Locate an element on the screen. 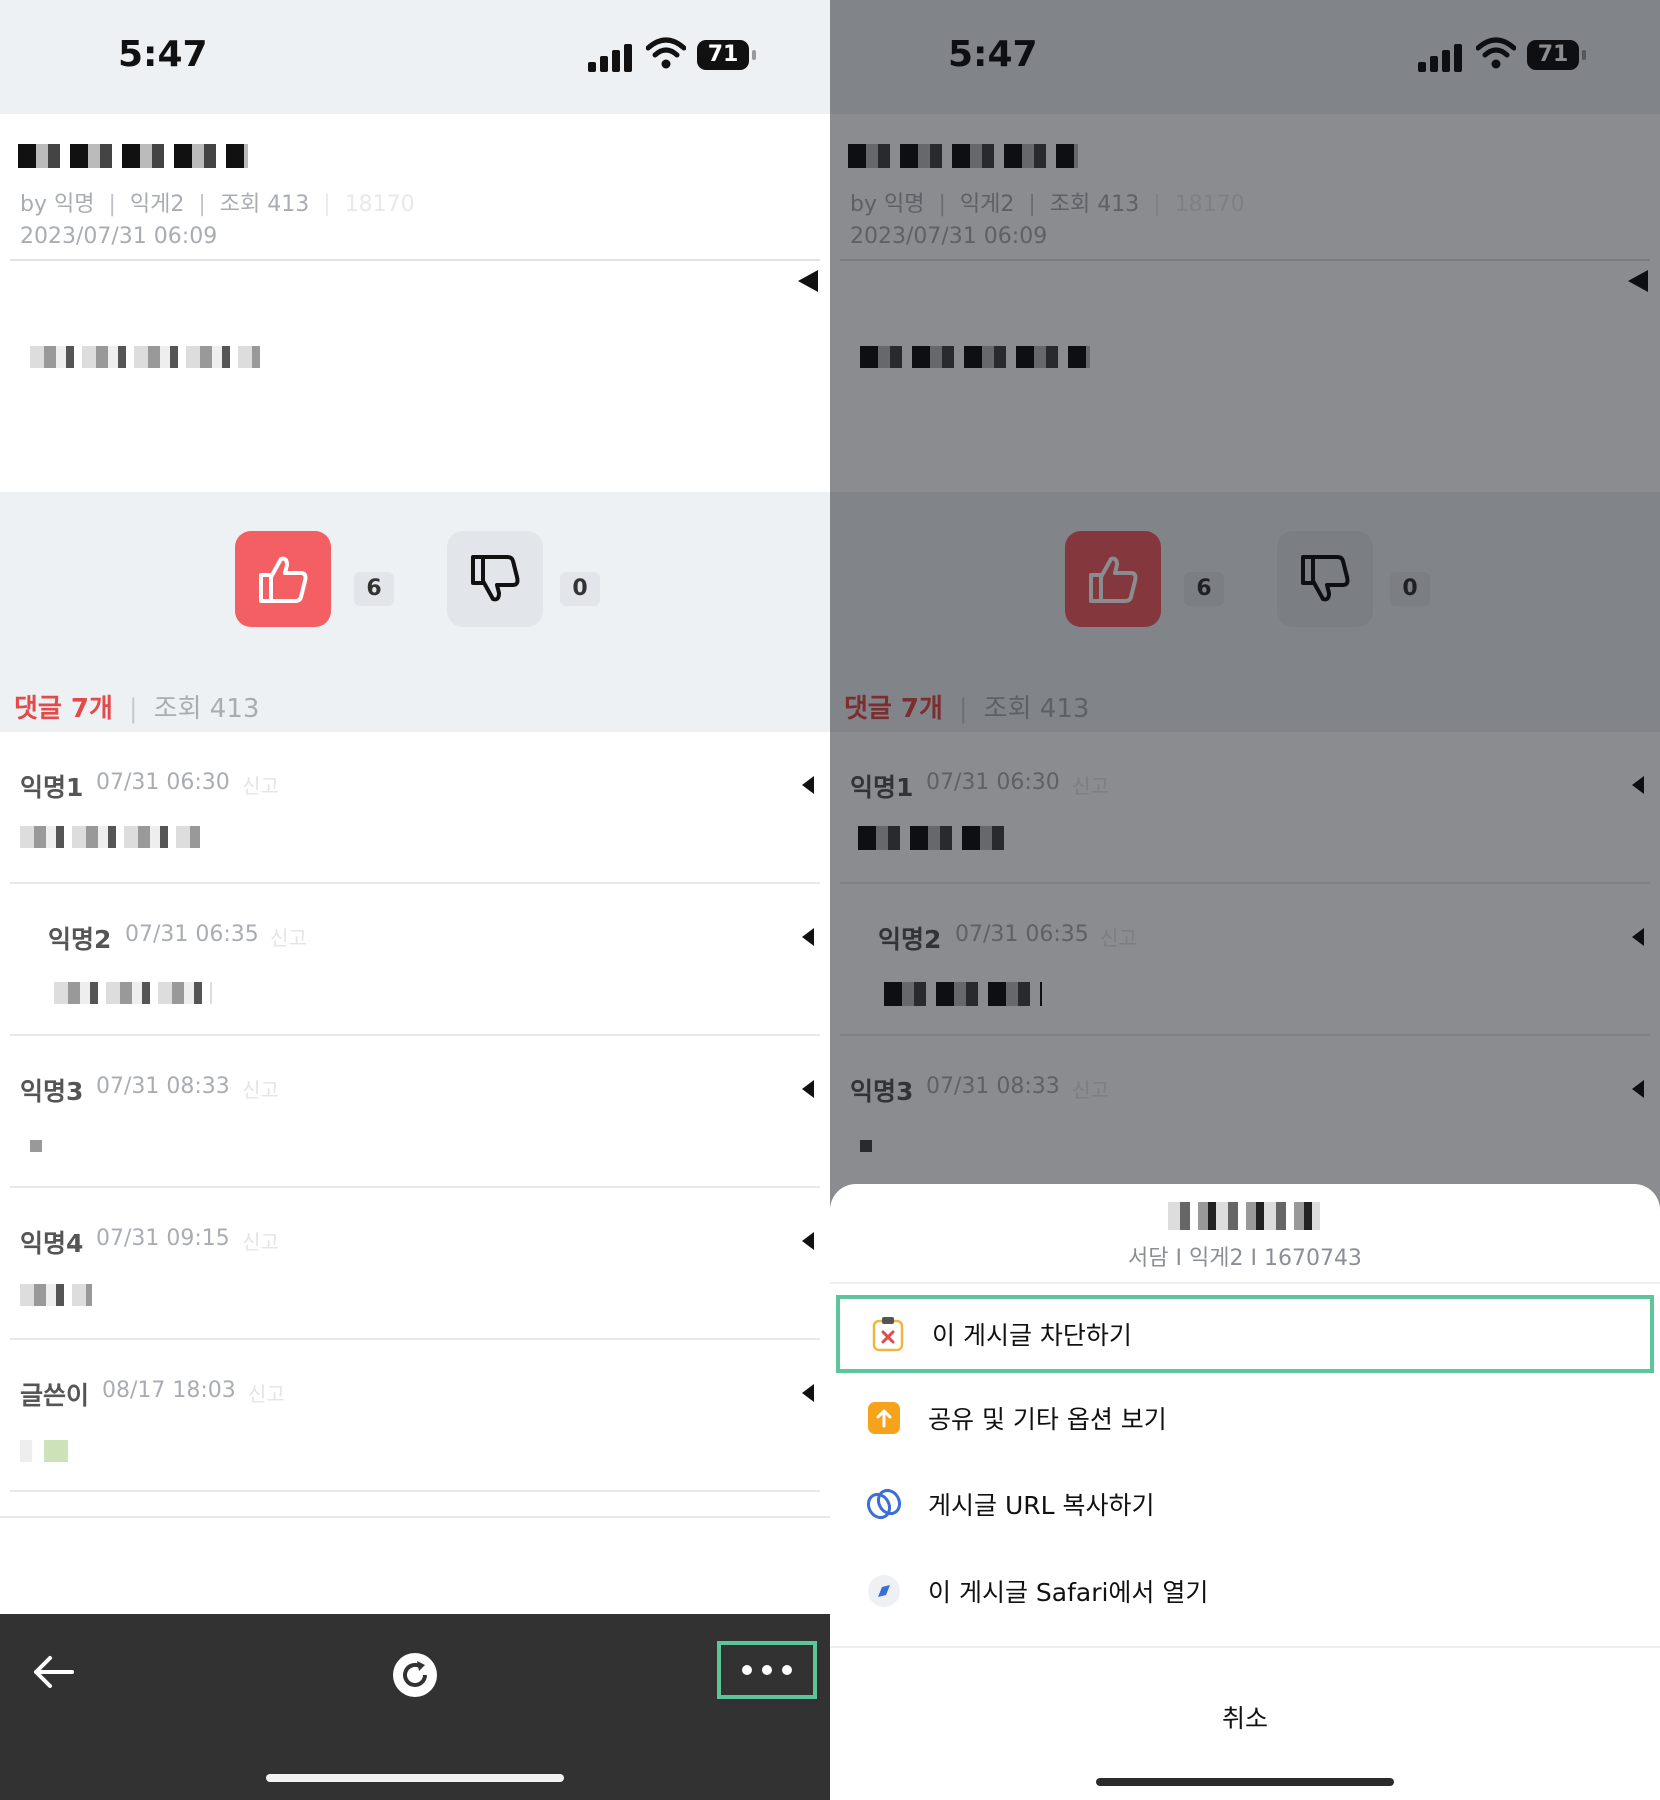  comment-item: 익명4 07/31 09:15 신고 is located at coordinates (415, 1264).